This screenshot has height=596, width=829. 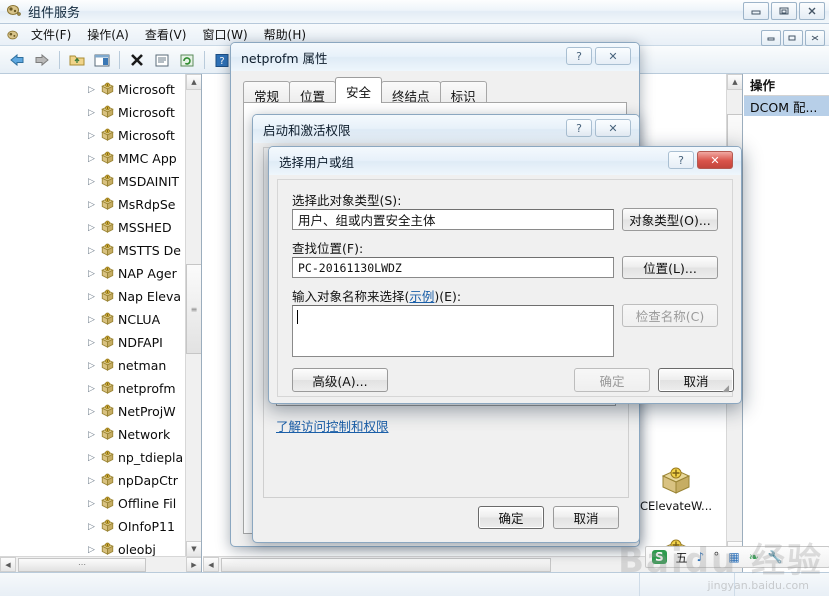 I want to click on properties-tab: 安全, so click(x=359, y=90).